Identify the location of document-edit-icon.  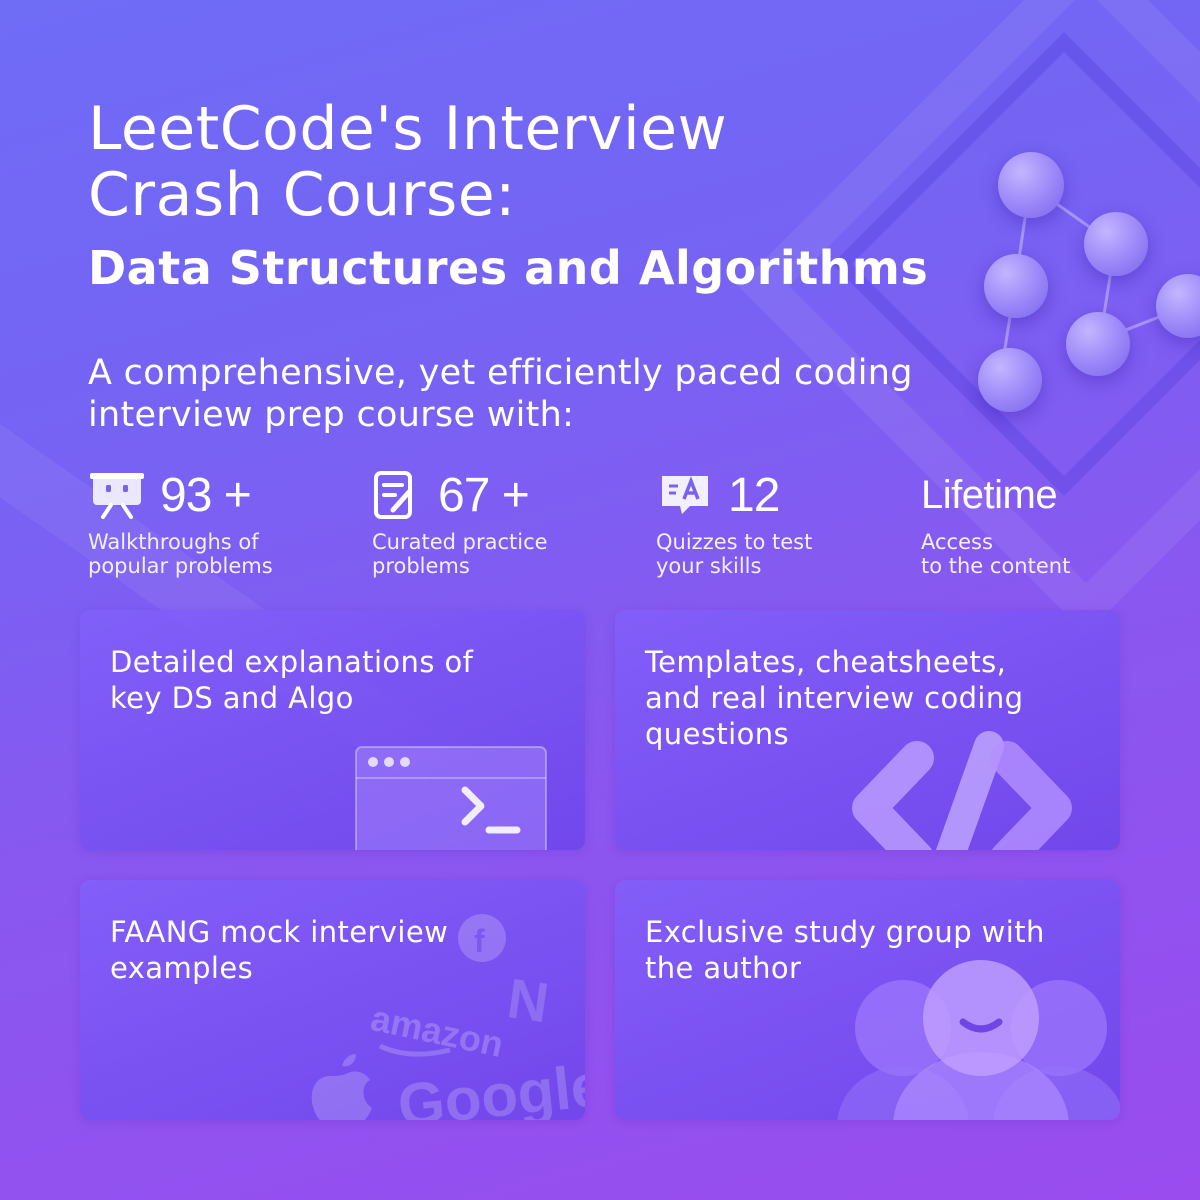
(394, 495).